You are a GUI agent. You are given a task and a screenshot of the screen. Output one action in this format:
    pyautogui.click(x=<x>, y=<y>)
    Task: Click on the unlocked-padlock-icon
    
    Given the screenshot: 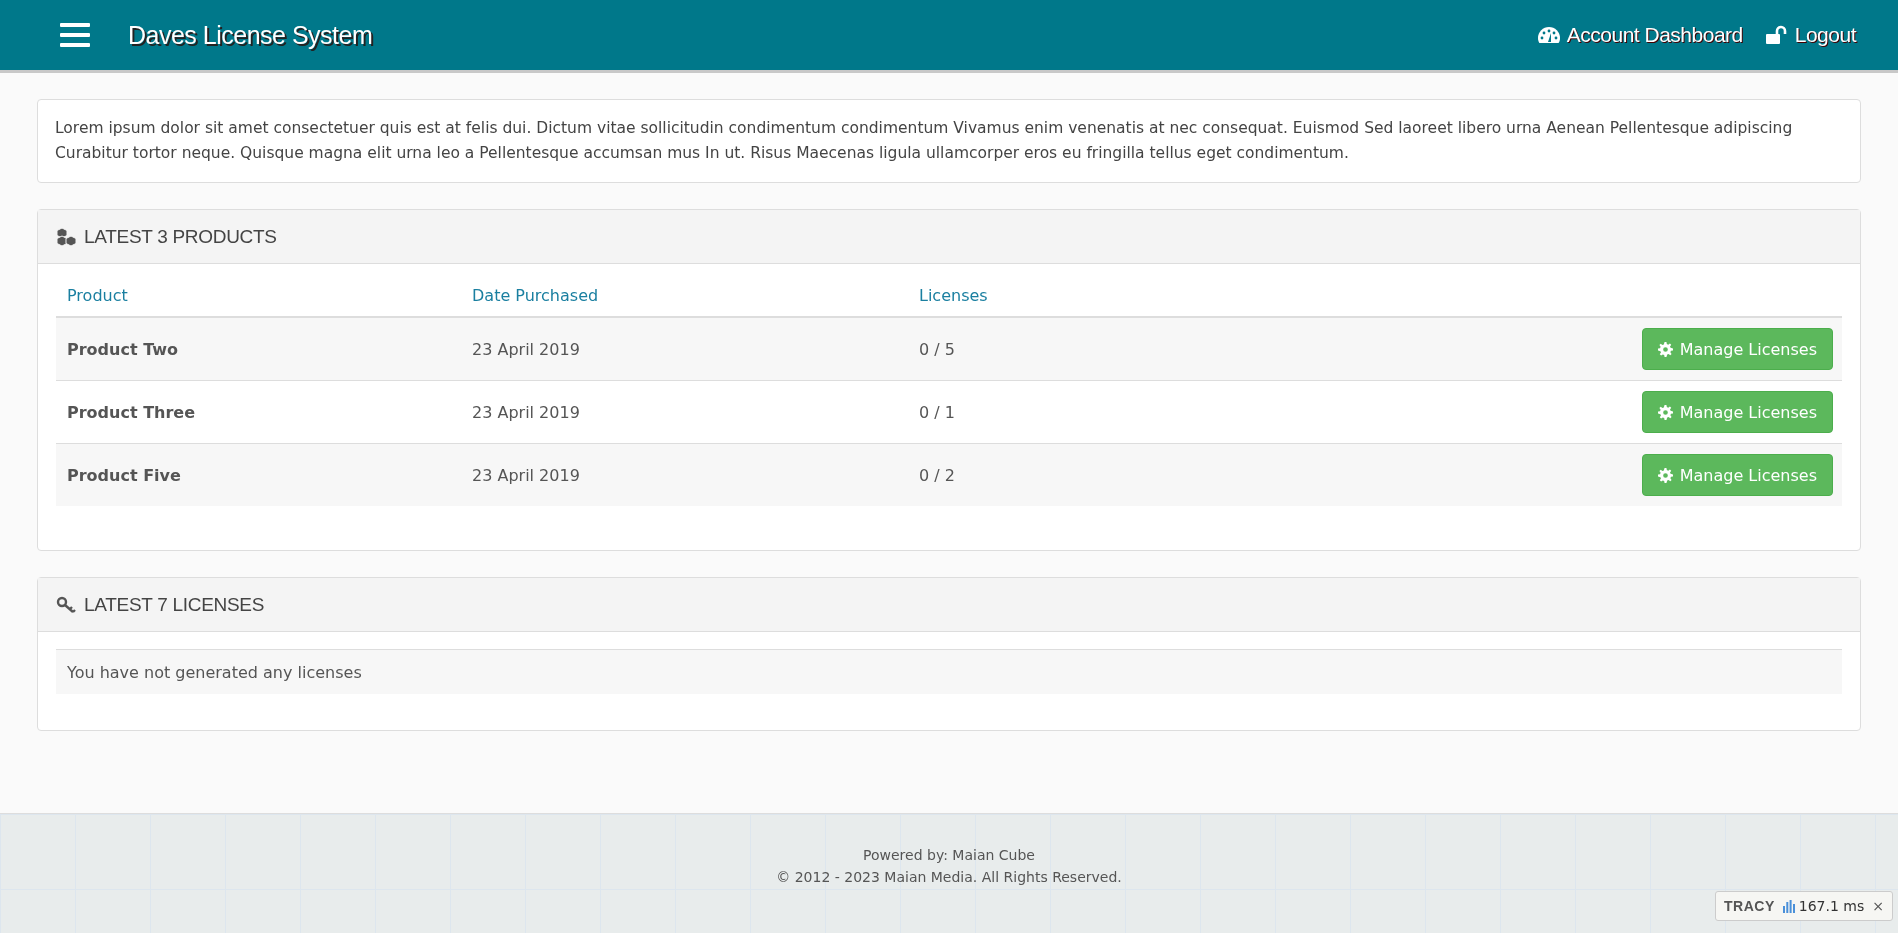 What is the action you would take?
    pyautogui.click(x=1776, y=35)
    